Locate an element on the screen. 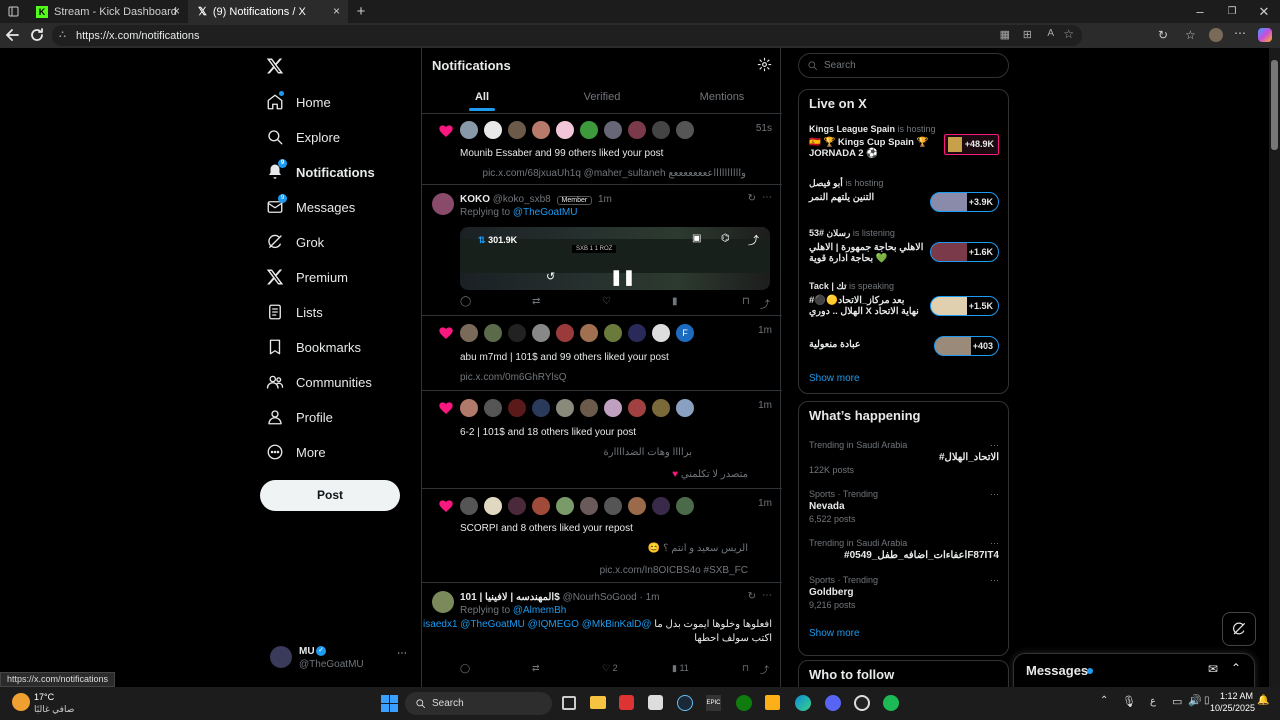  picture-in-picture-icon: ▣ is located at coordinates (696, 238).